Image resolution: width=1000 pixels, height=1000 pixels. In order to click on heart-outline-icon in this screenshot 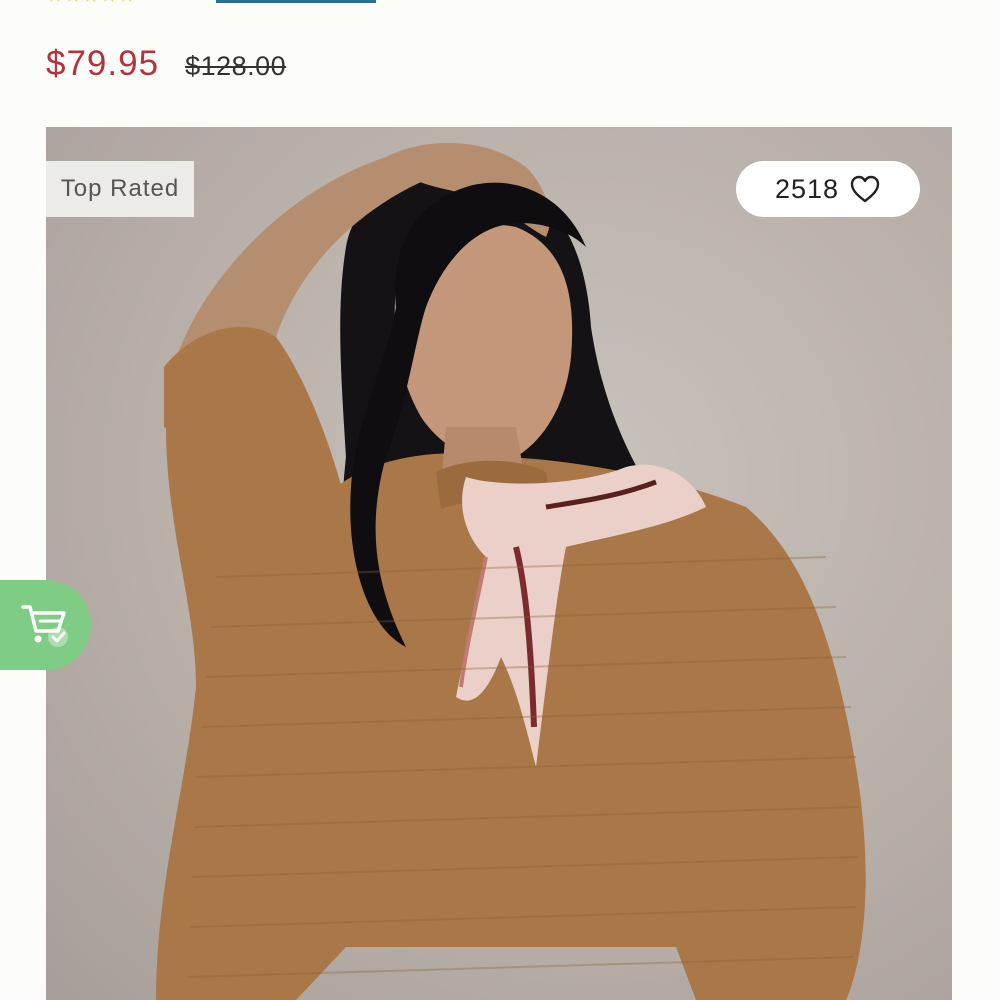, I will do `click(865, 189)`.